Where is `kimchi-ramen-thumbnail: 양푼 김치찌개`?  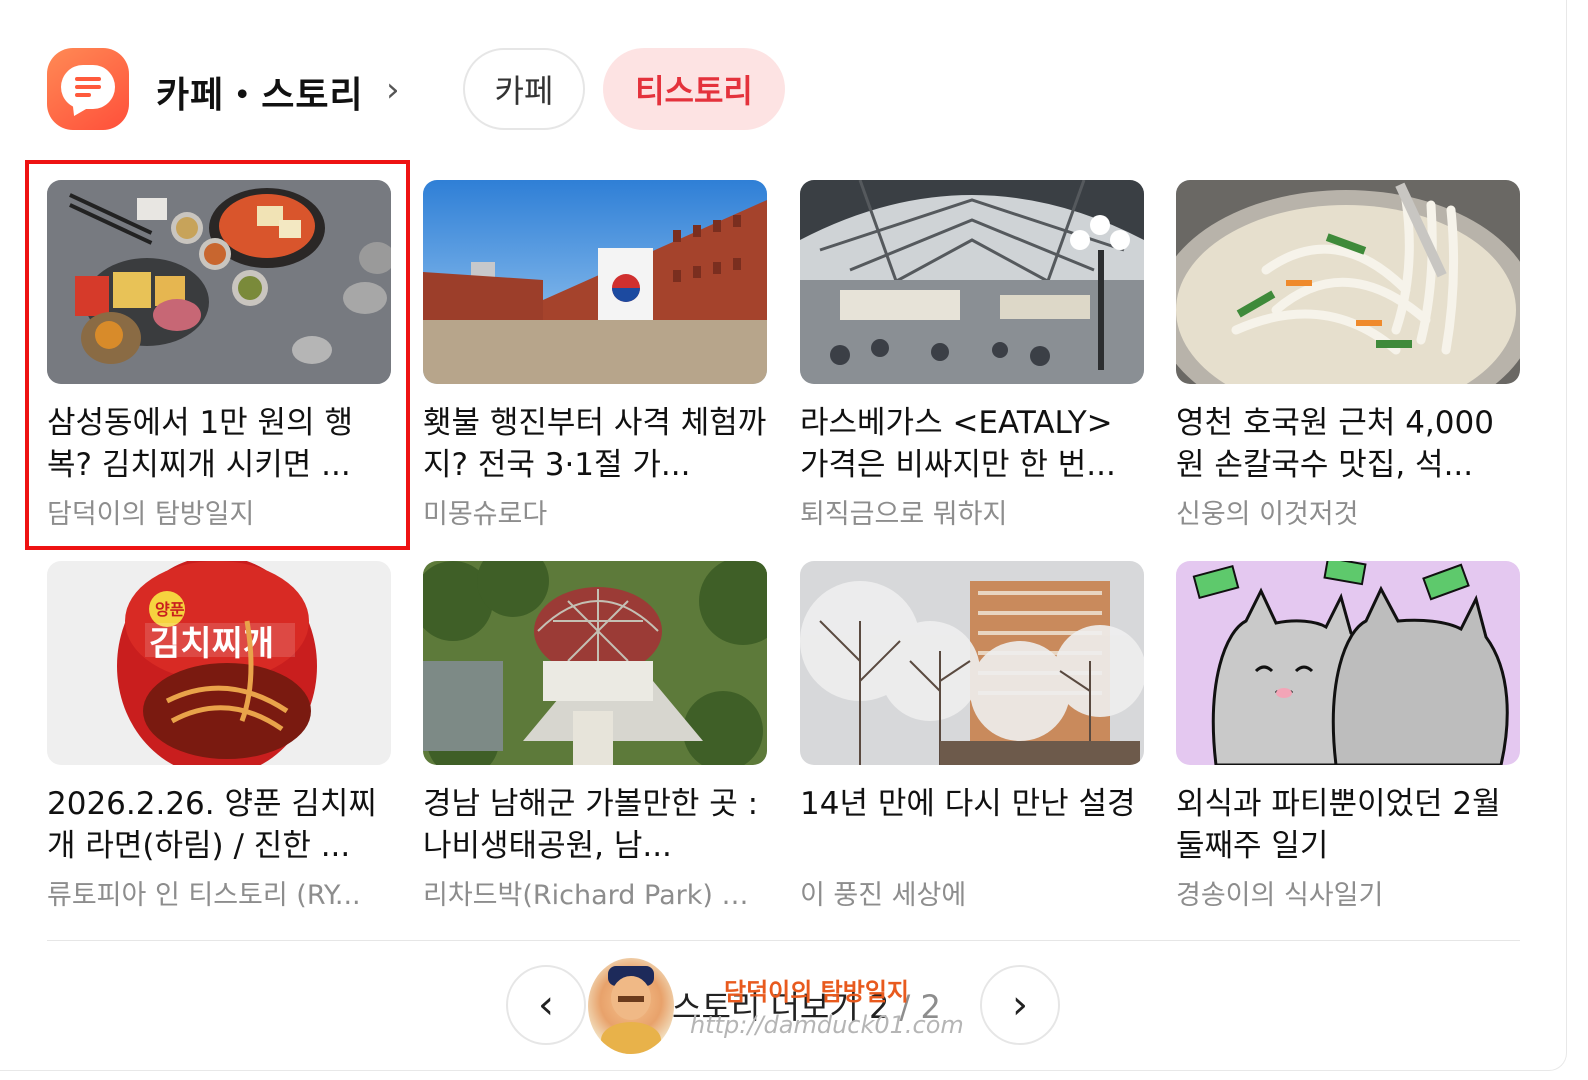
kimchi-ramen-thumbnail: 양푼 김치찌개 is located at coordinates (219, 663).